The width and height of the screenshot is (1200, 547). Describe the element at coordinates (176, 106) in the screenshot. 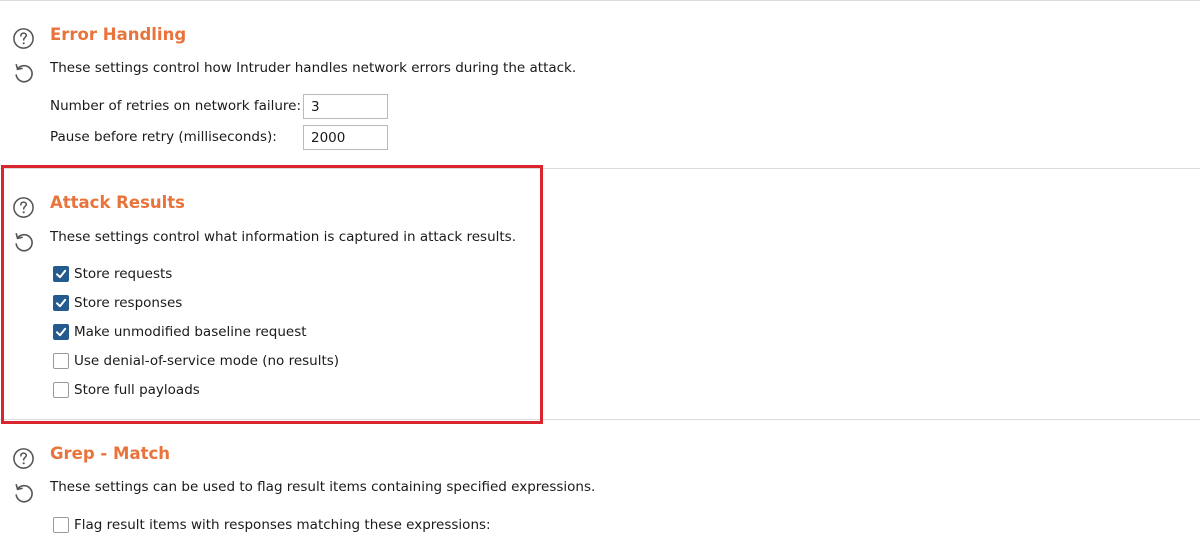

I see `retries-label: Number of retries on network failure:` at that location.